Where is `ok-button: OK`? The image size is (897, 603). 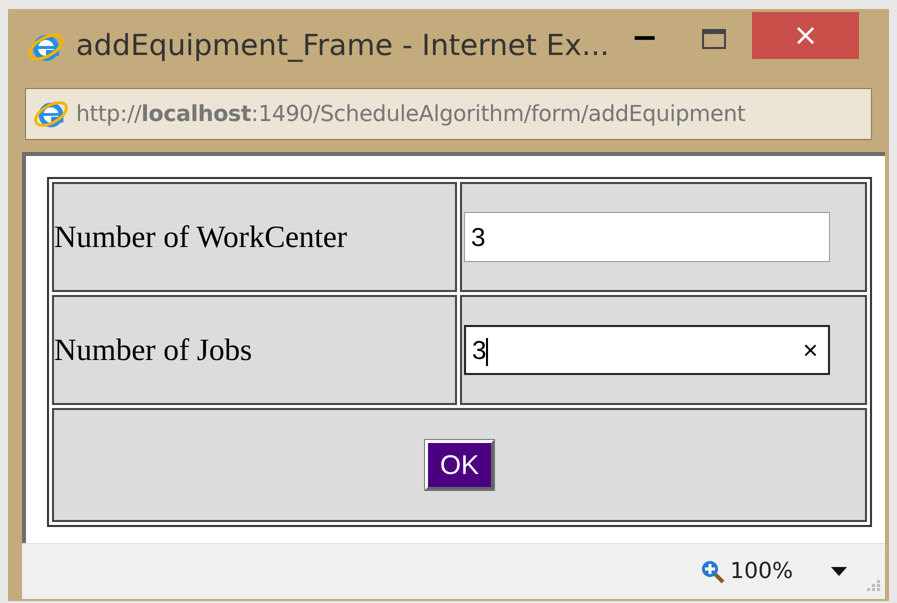
ok-button: OK is located at coordinates (459, 465).